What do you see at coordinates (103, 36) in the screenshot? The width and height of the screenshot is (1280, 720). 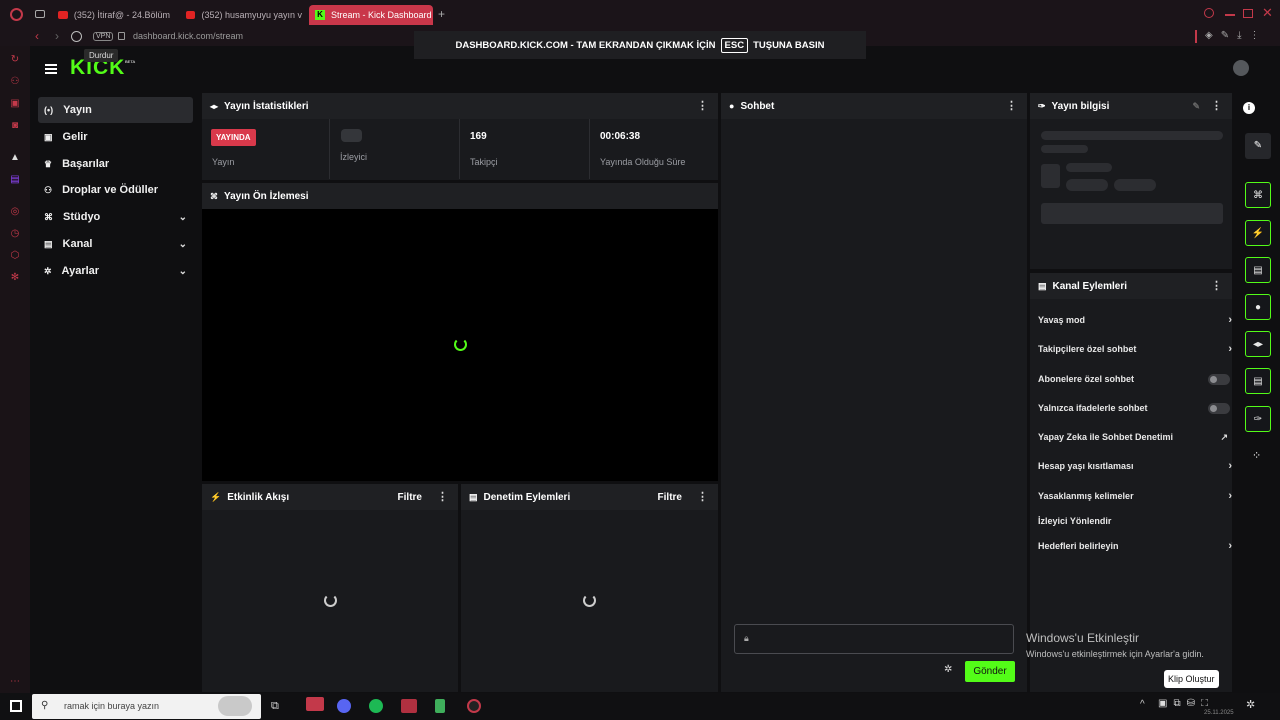 I see `vpn-badge: VPN` at bounding box center [103, 36].